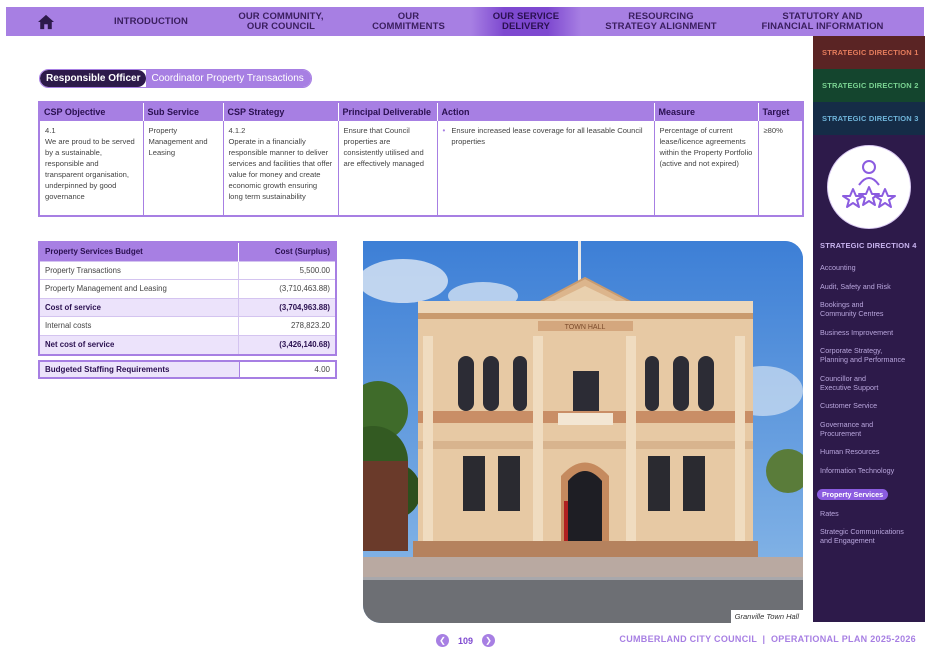  I want to click on budget-header-value: Cost (Surplus), so click(286, 252).